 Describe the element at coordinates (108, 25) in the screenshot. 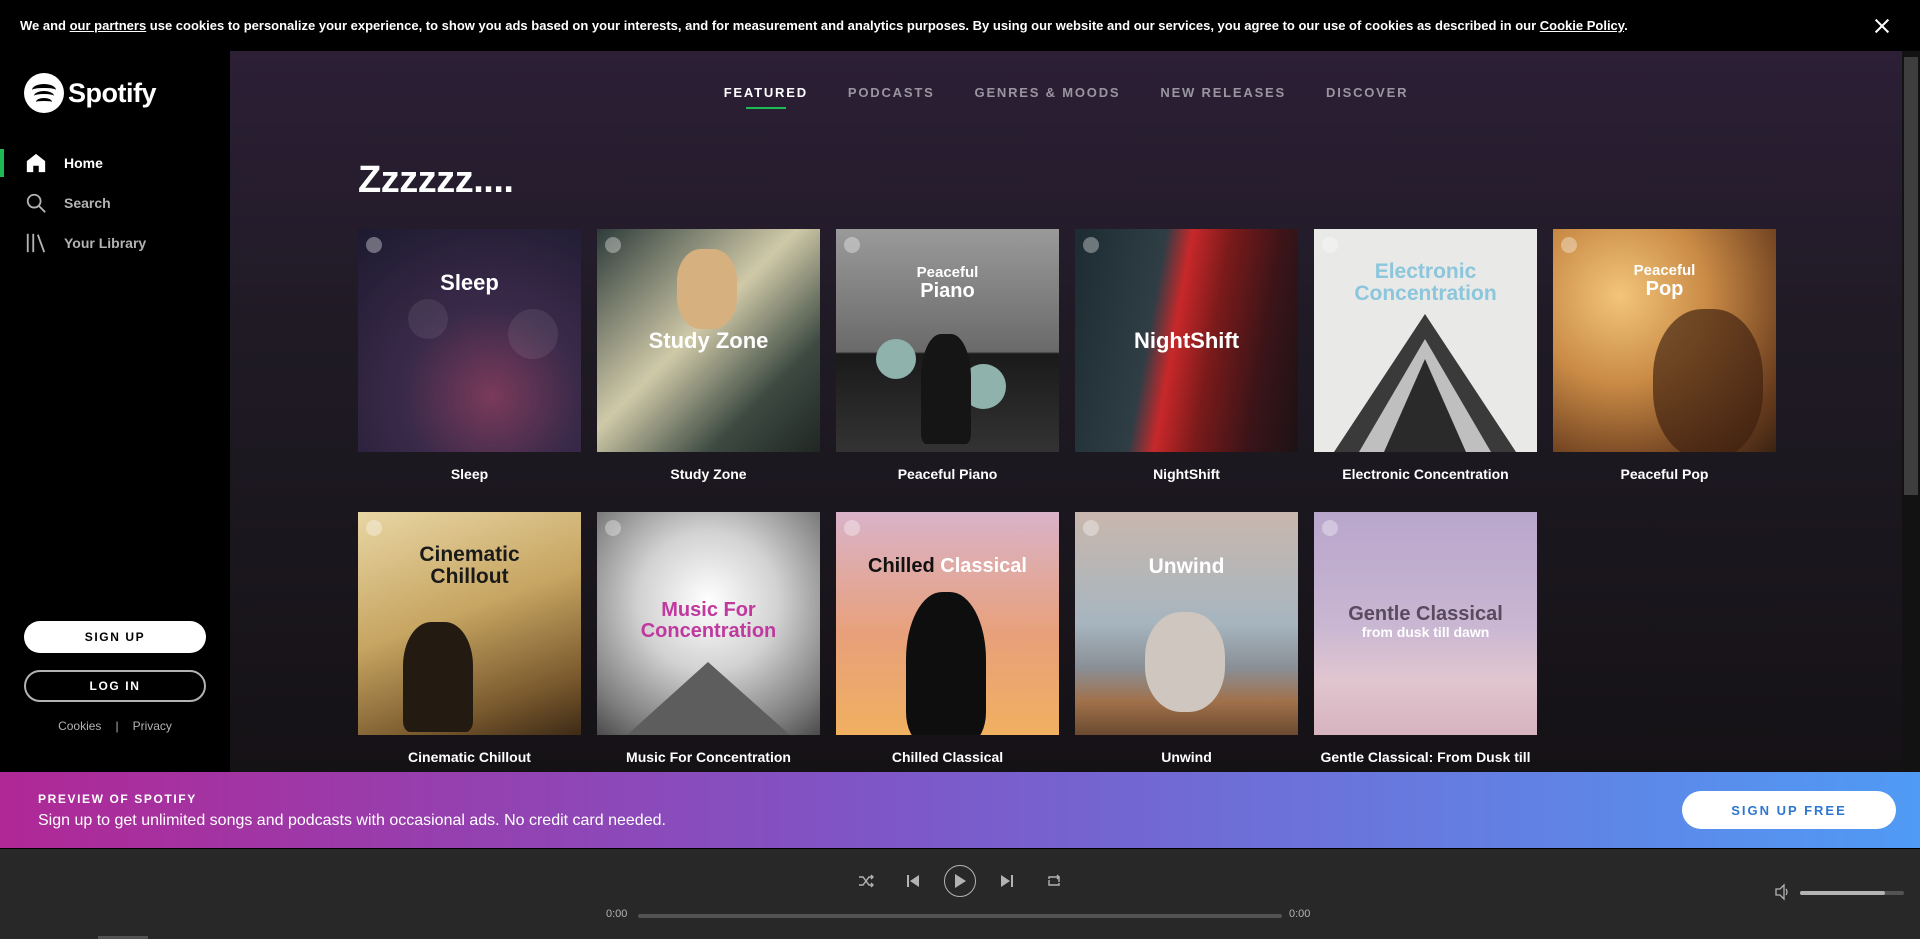

I see `partners-link: our partners` at that location.